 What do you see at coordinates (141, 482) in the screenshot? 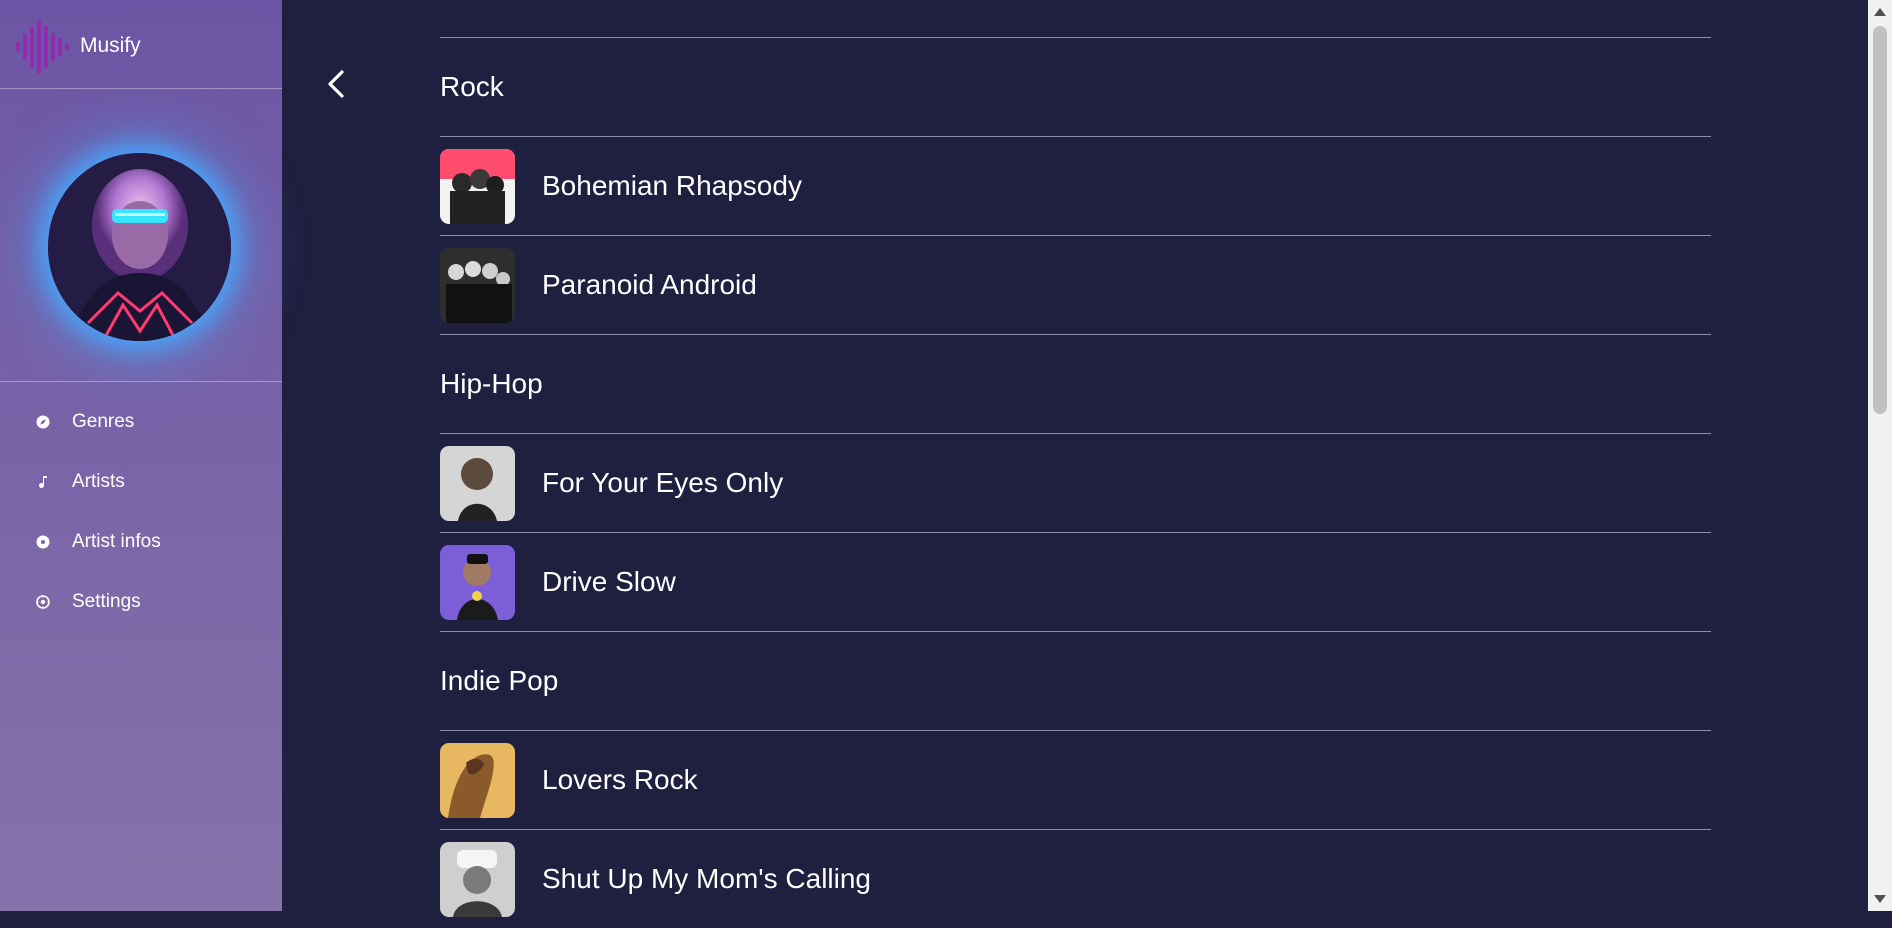
I see `sidebar-item-artists: Artists` at bounding box center [141, 482].